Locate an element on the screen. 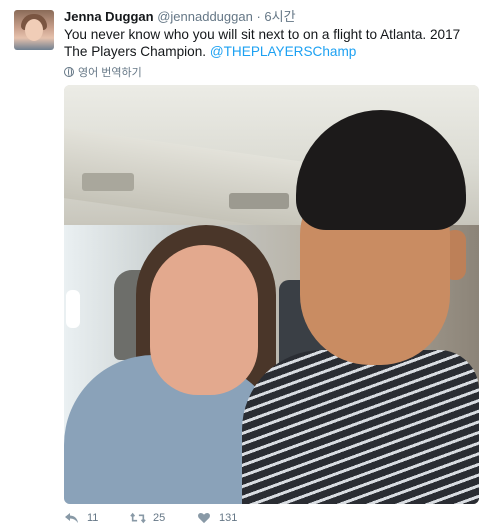  cabin-window is located at coordinates (73, 309).